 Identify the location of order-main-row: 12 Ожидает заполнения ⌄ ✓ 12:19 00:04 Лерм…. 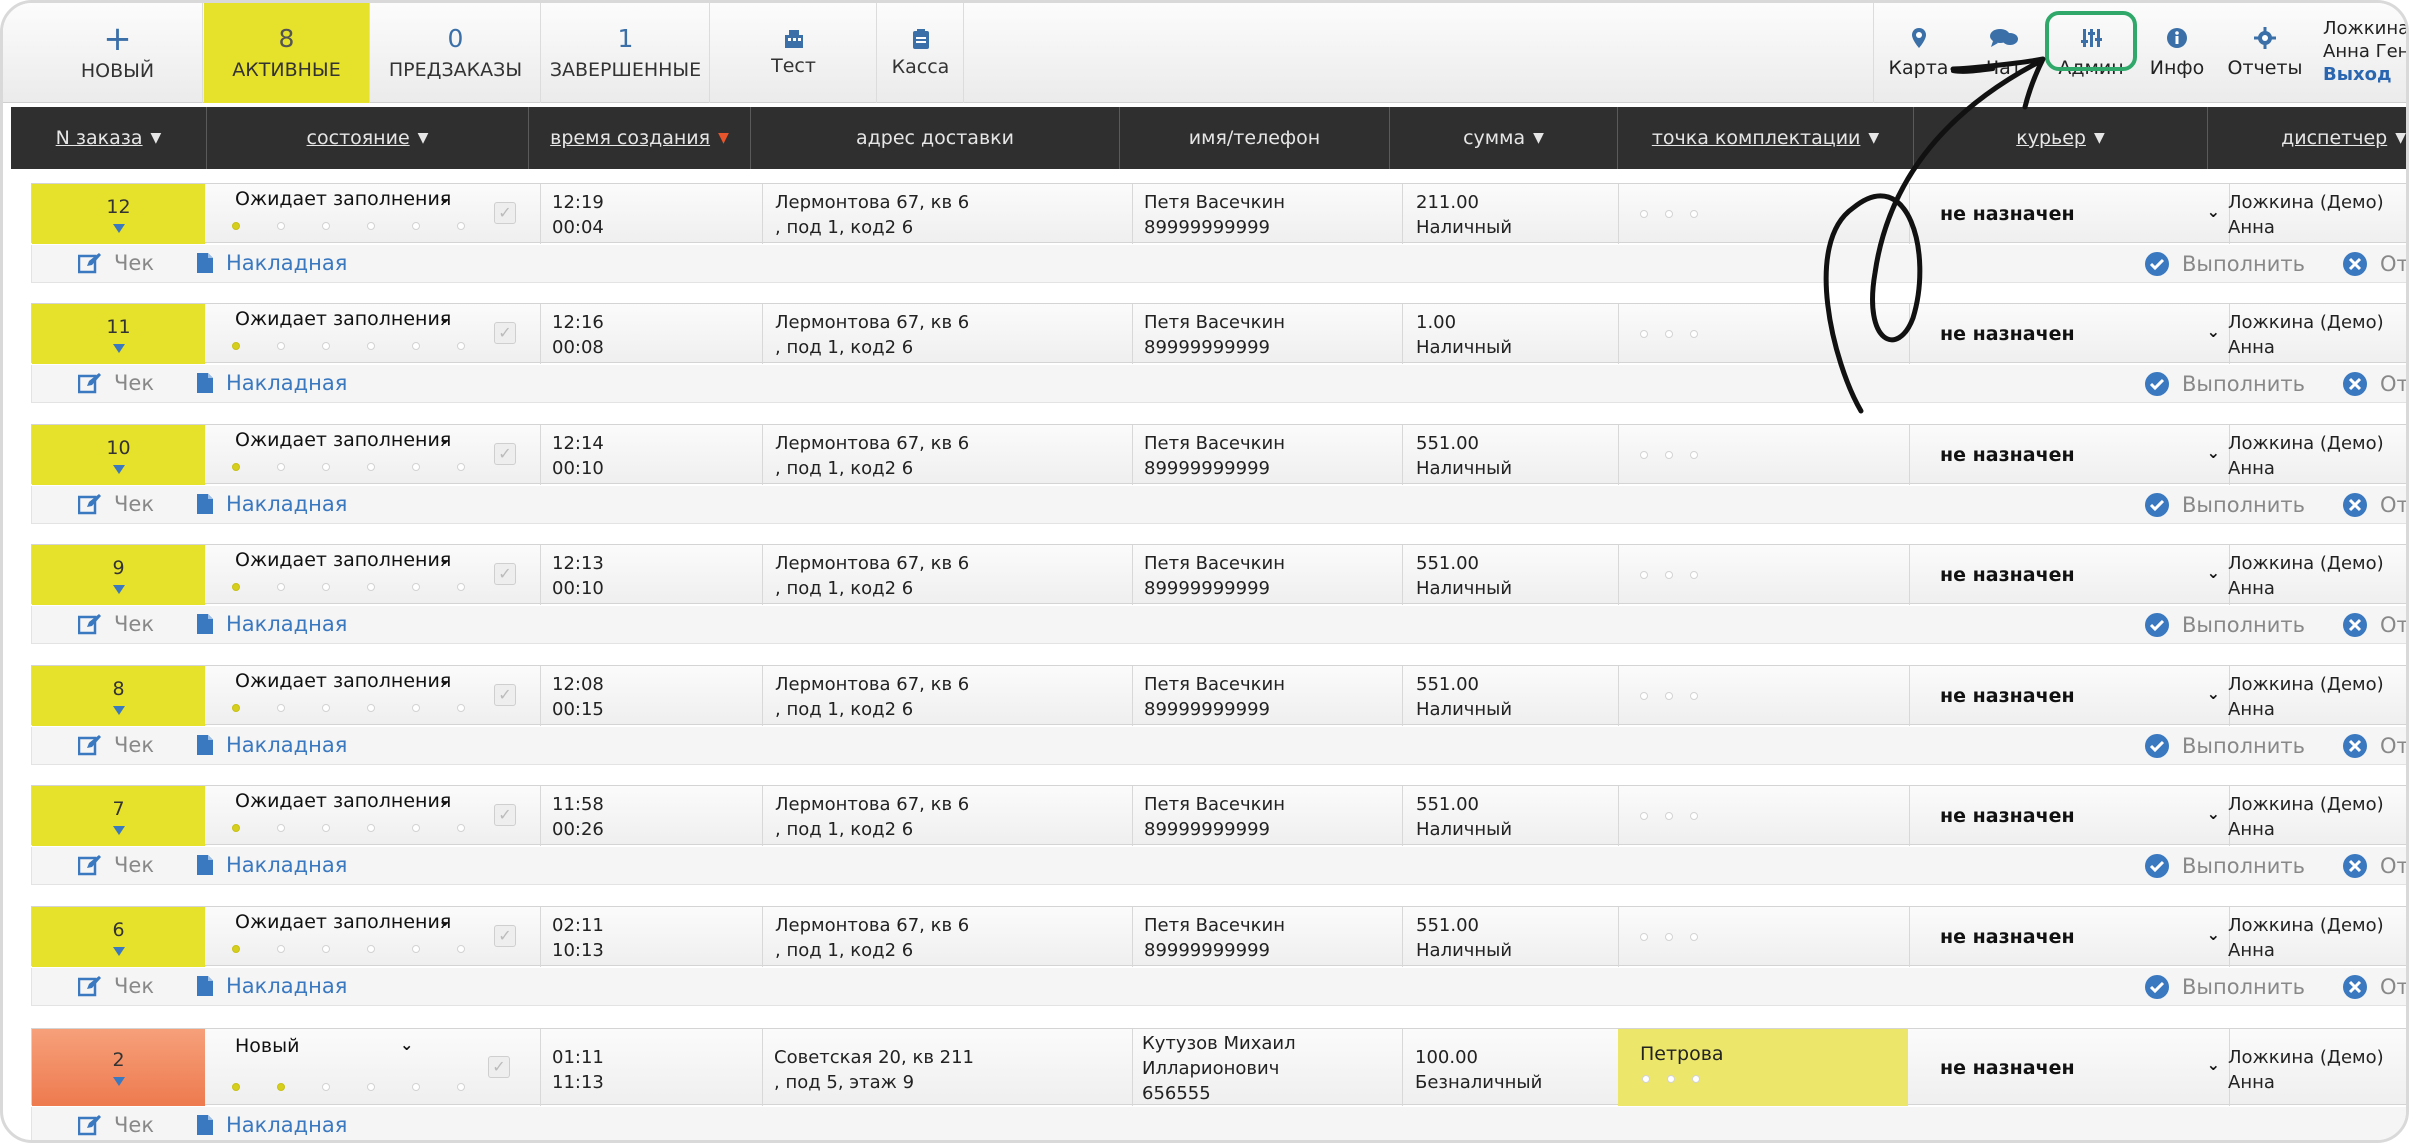
(1218, 213).